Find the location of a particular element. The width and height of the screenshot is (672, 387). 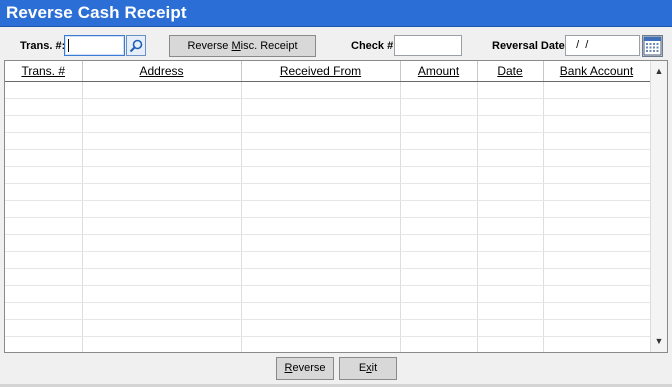

trans-number-input is located at coordinates (94, 45).